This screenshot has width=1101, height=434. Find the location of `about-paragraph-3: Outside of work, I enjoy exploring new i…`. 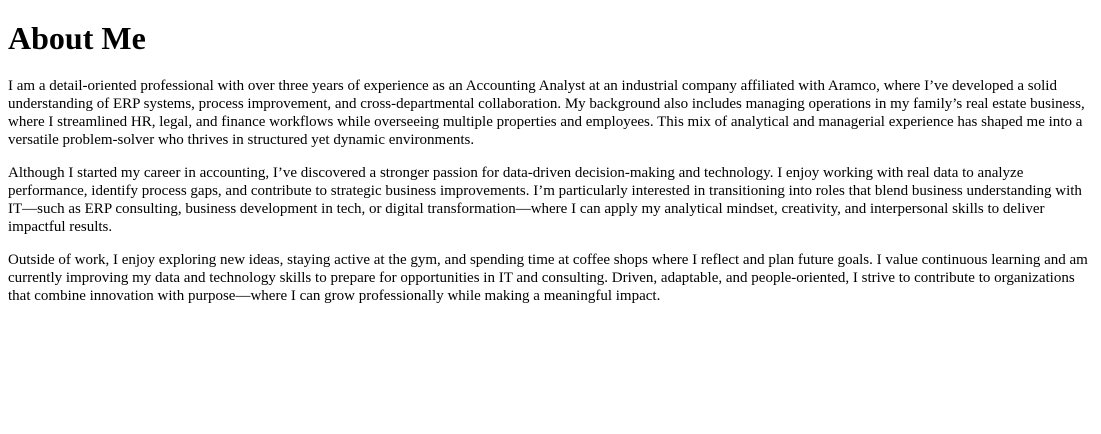

about-paragraph-3: Outside of work, I enjoy exploring new i… is located at coordinates (548, 278).